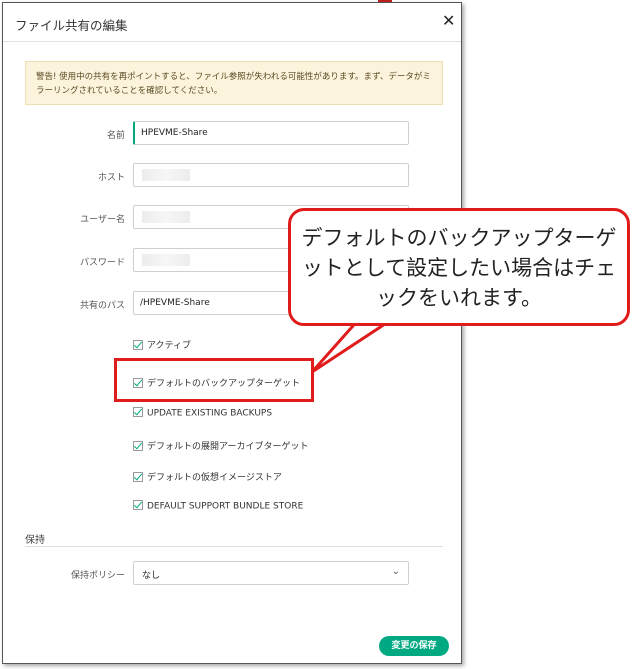 This screenshot has width=640, height=669. Describe the element at coordinates (355, 345) in the screenshot. I see `callout-pointer` at that location.